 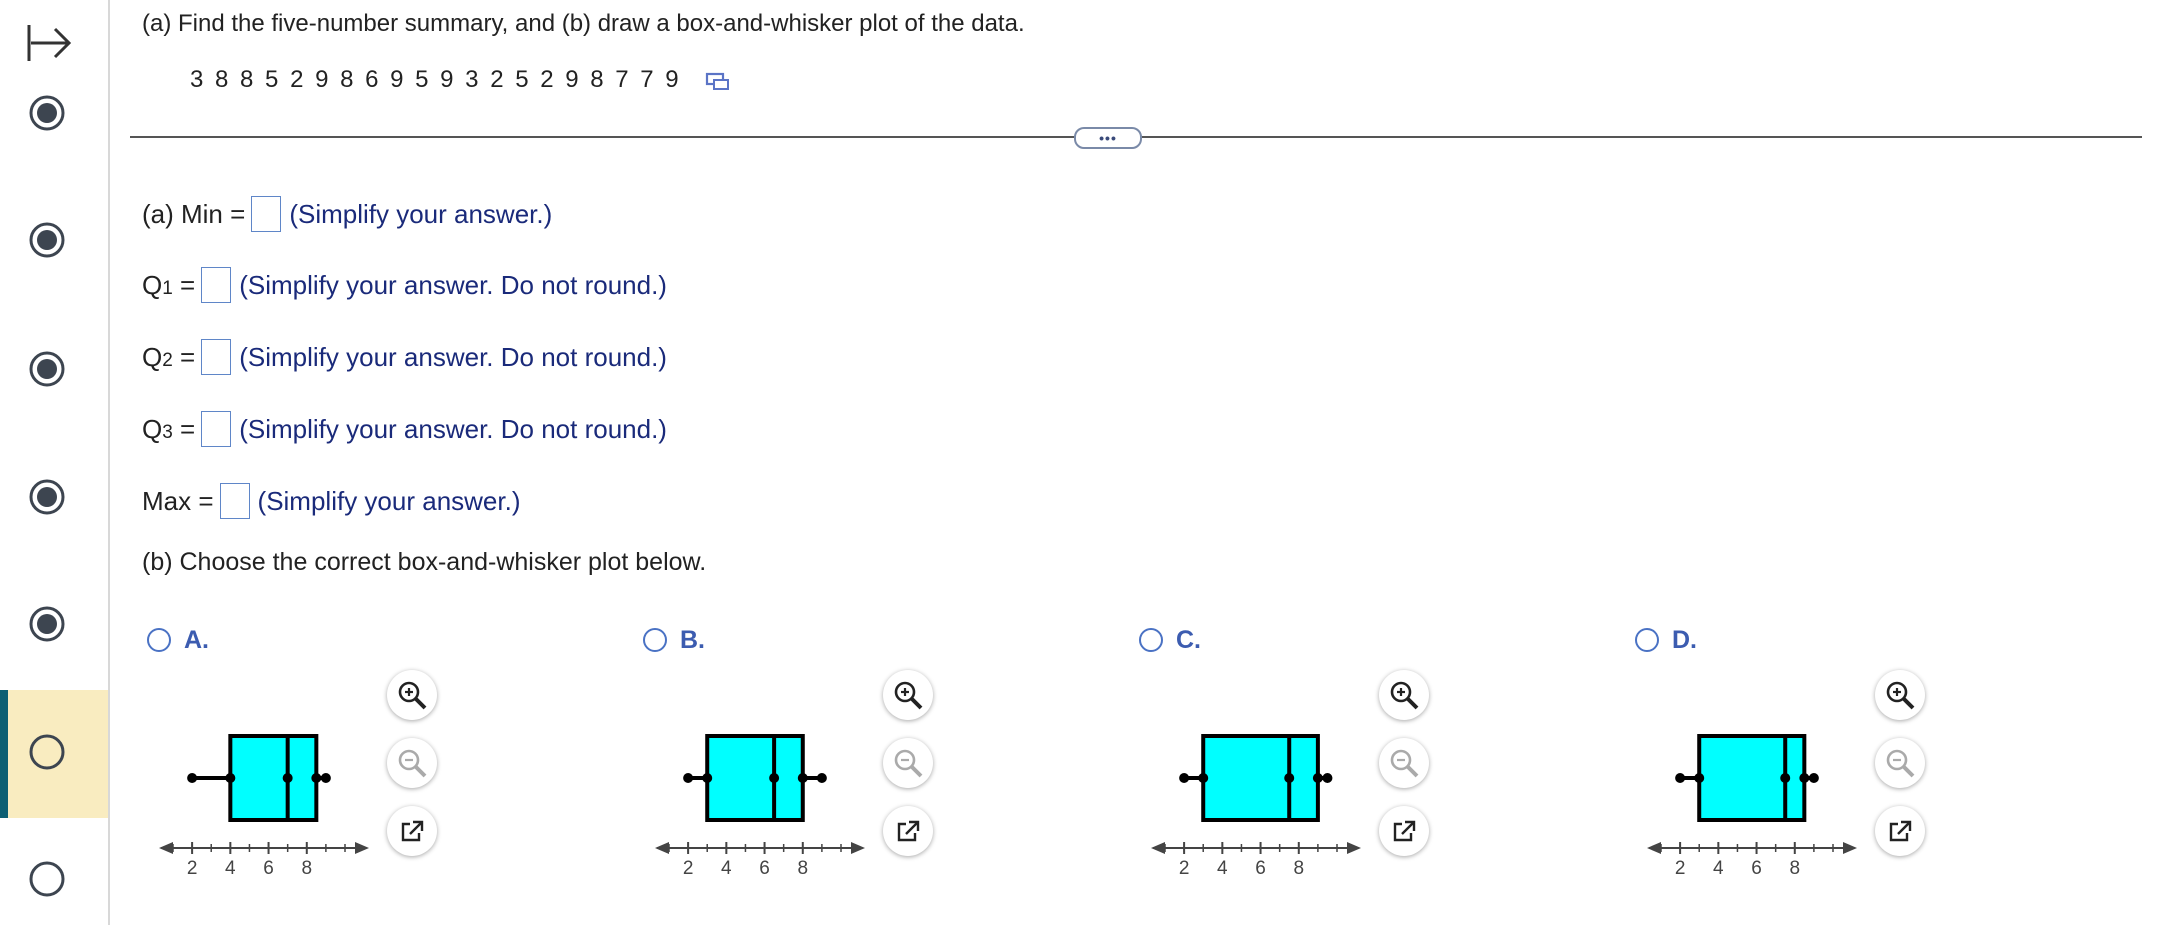 What do you see at coordinates (152, 356) in the screenshot?
I see `q2-label: Q` at bounding box center [152, 356].